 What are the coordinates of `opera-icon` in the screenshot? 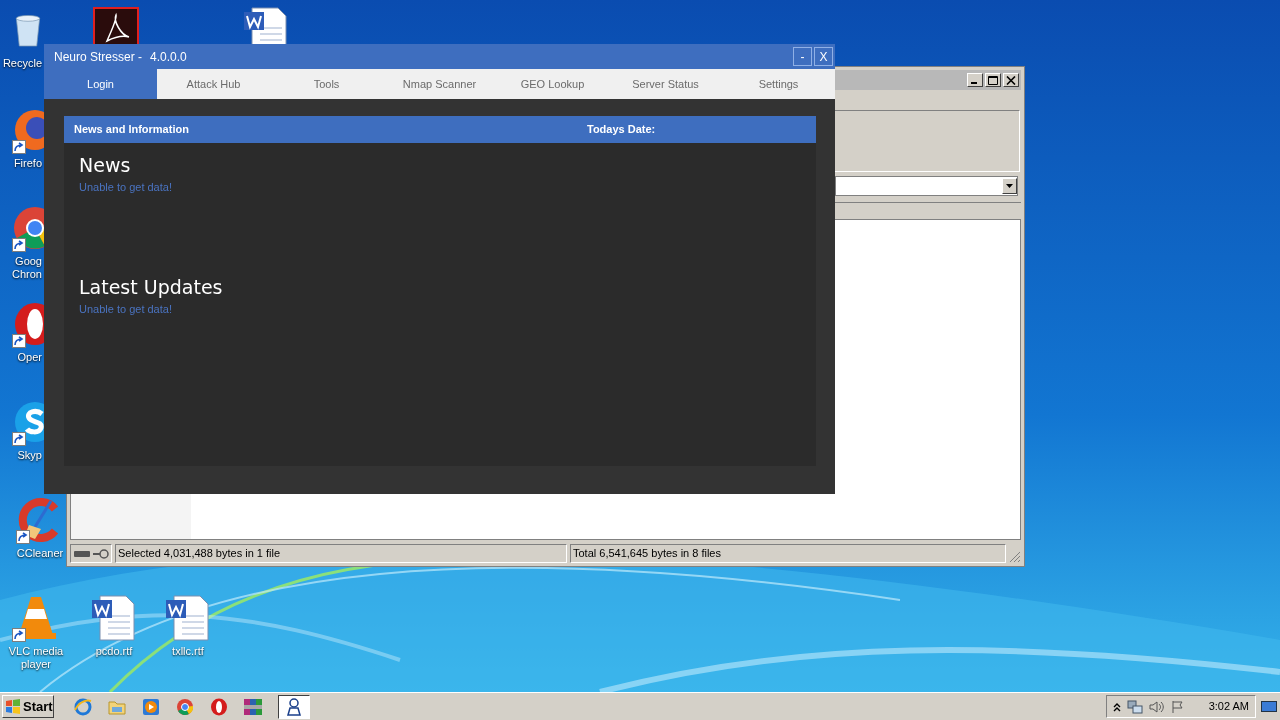 It's located at (218, 706).